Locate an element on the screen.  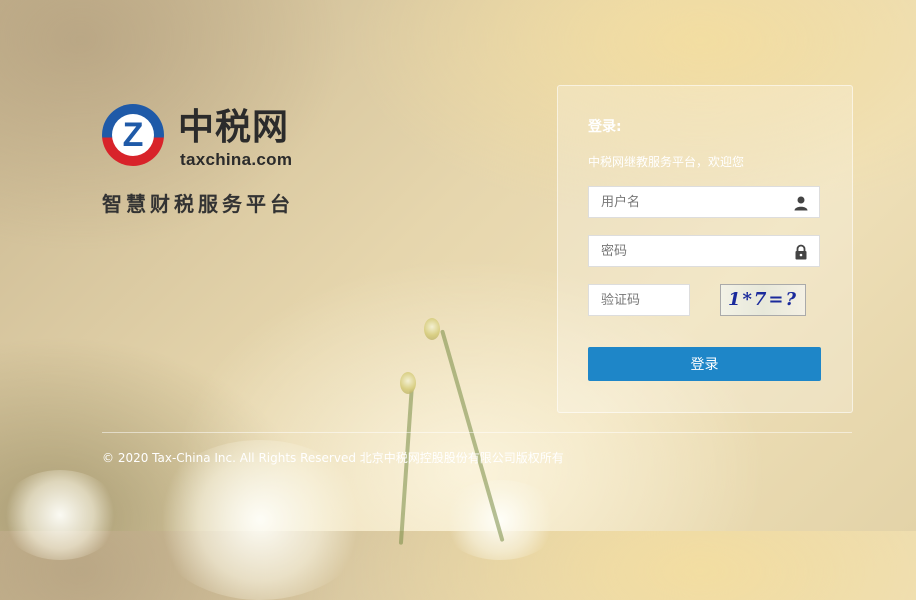
password-field is located at coordinates (704, 251).